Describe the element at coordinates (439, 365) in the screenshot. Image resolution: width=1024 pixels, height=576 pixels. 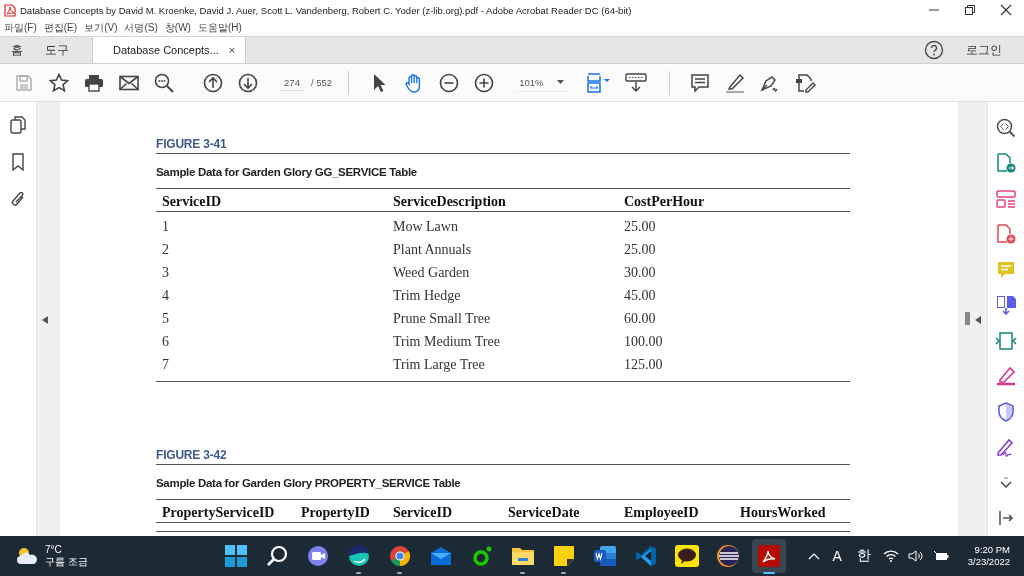
I see `table-cell-text: Trim Large Tree` at that location.